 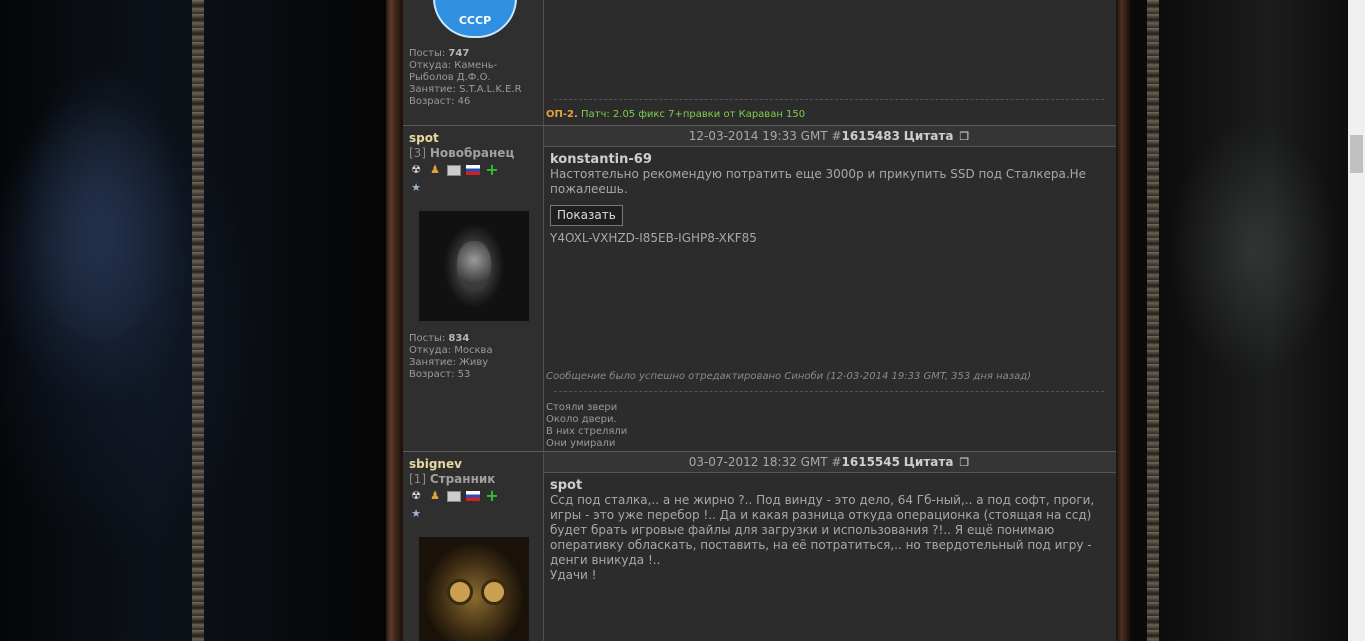 I want to click on signature-prefix: ОП-2., so click(x=562, y=114).